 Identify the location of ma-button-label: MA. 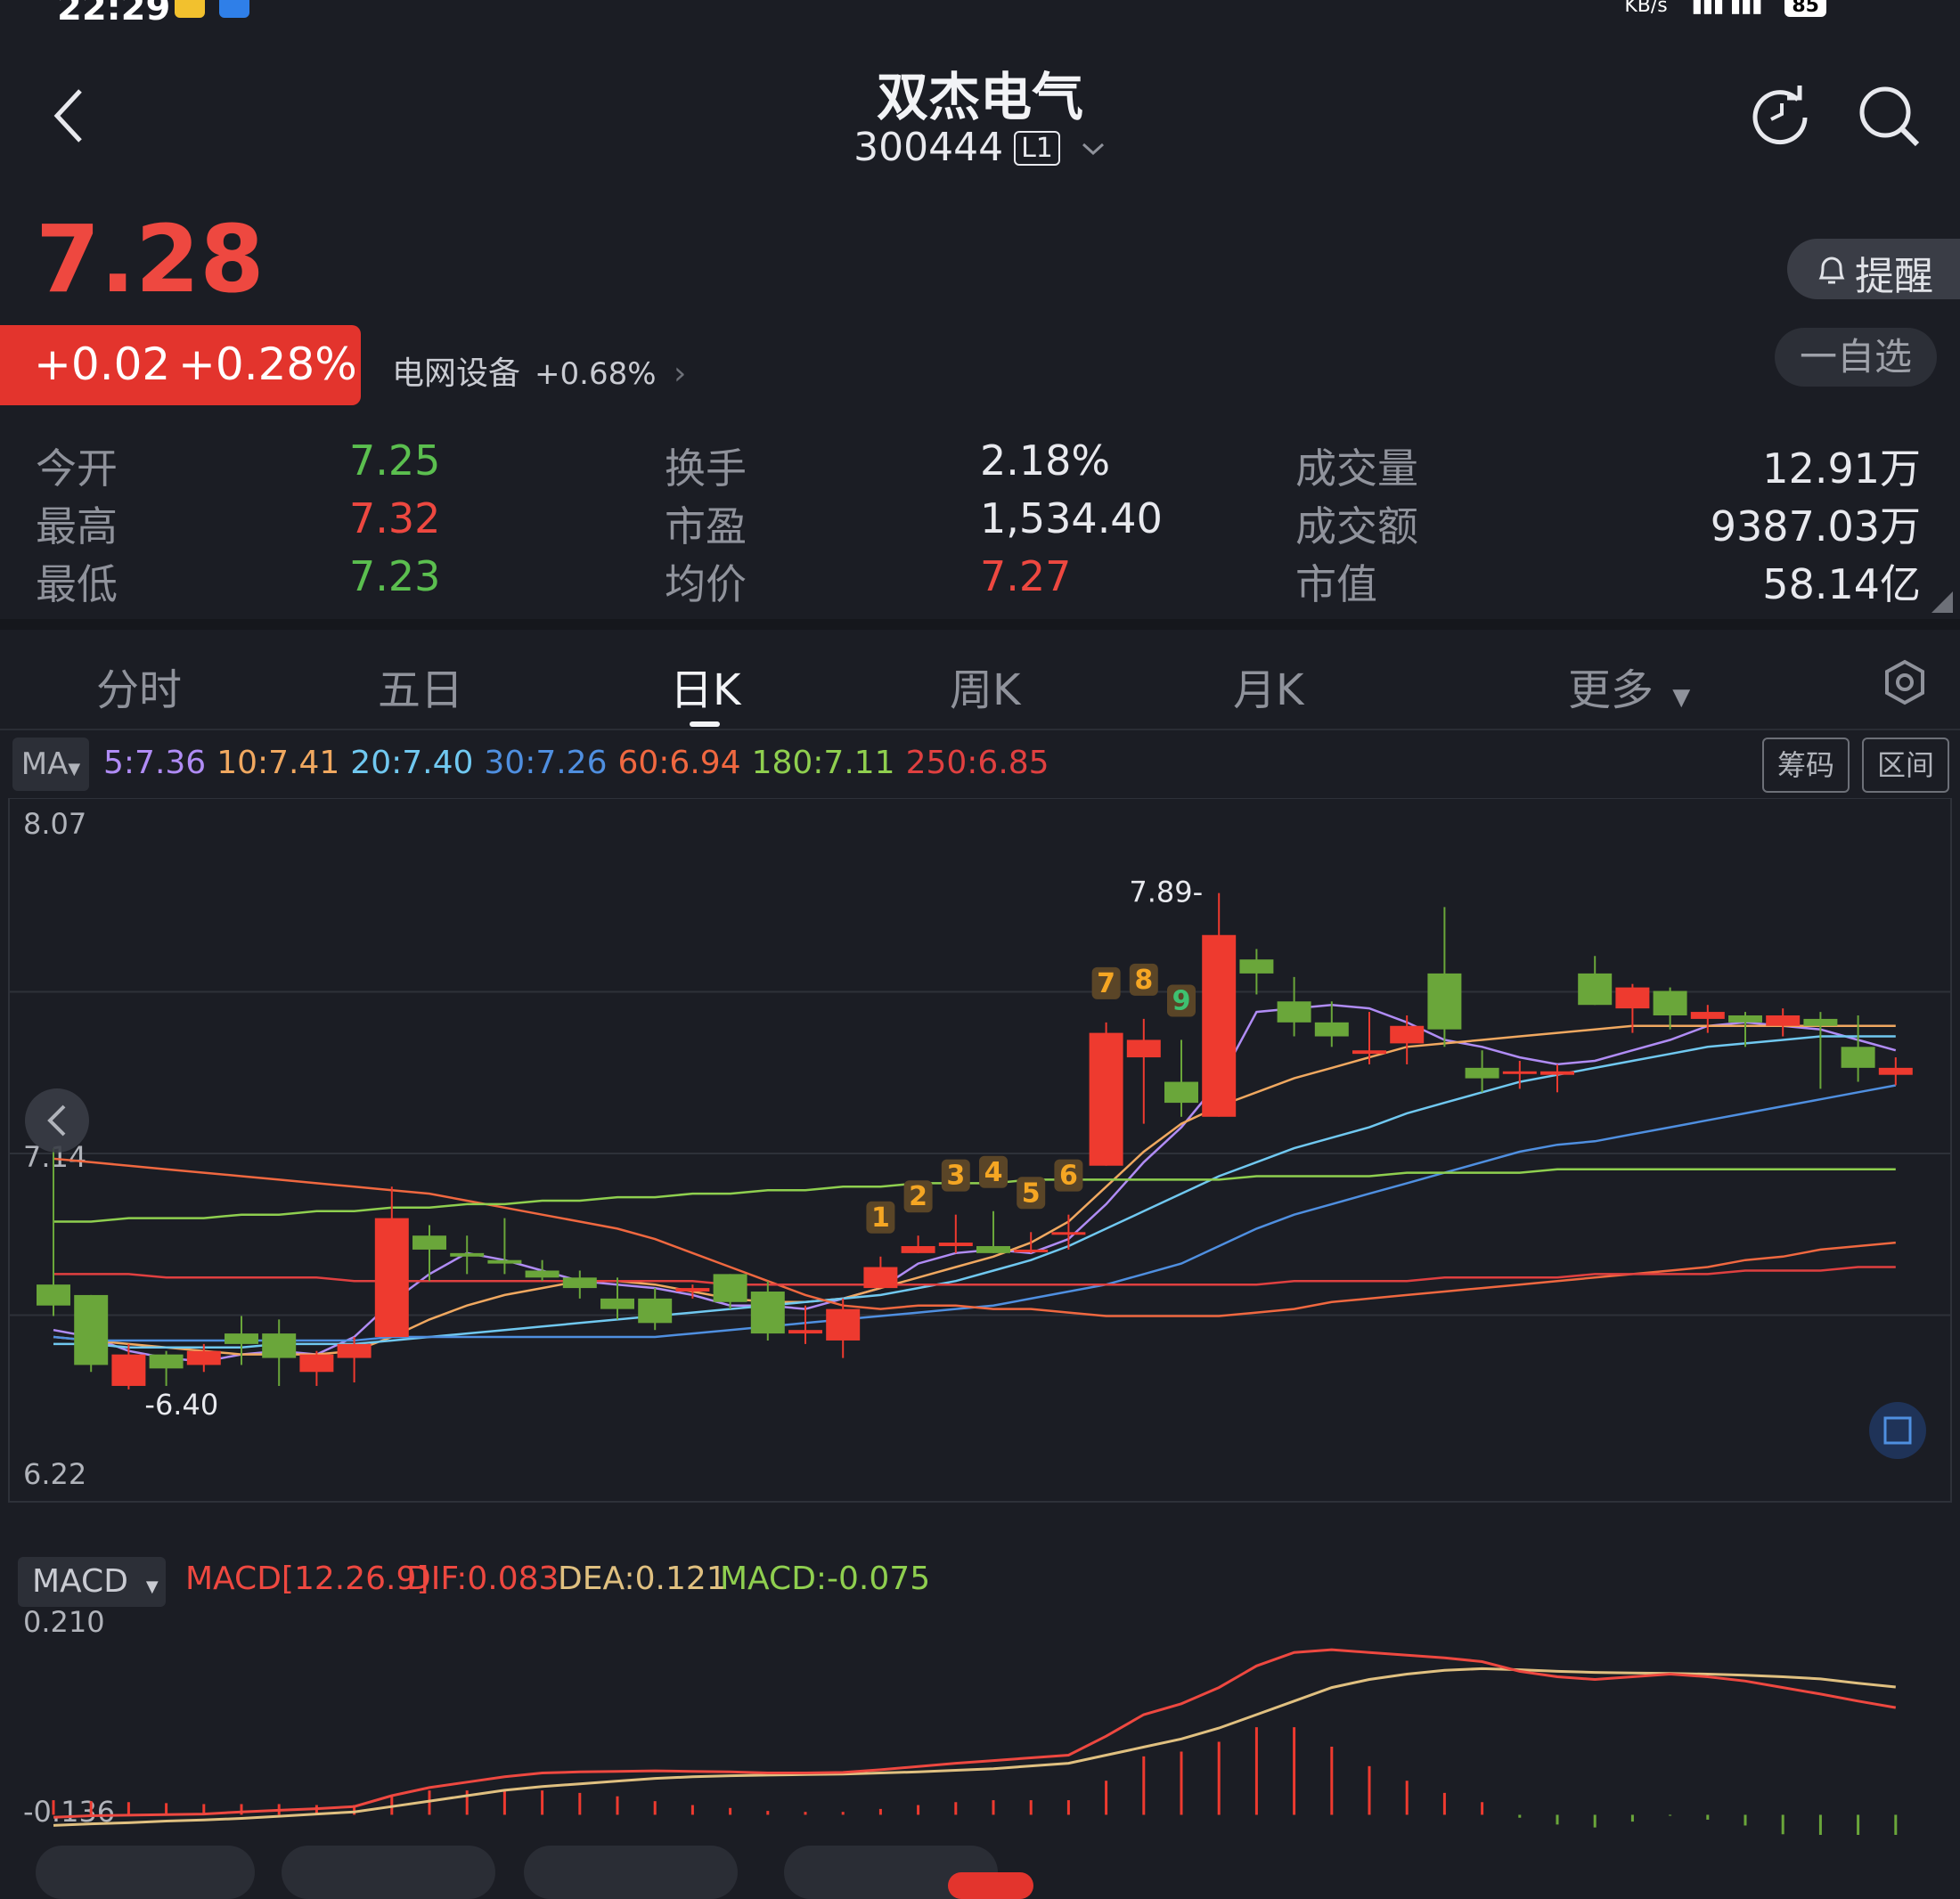
(44, 764).